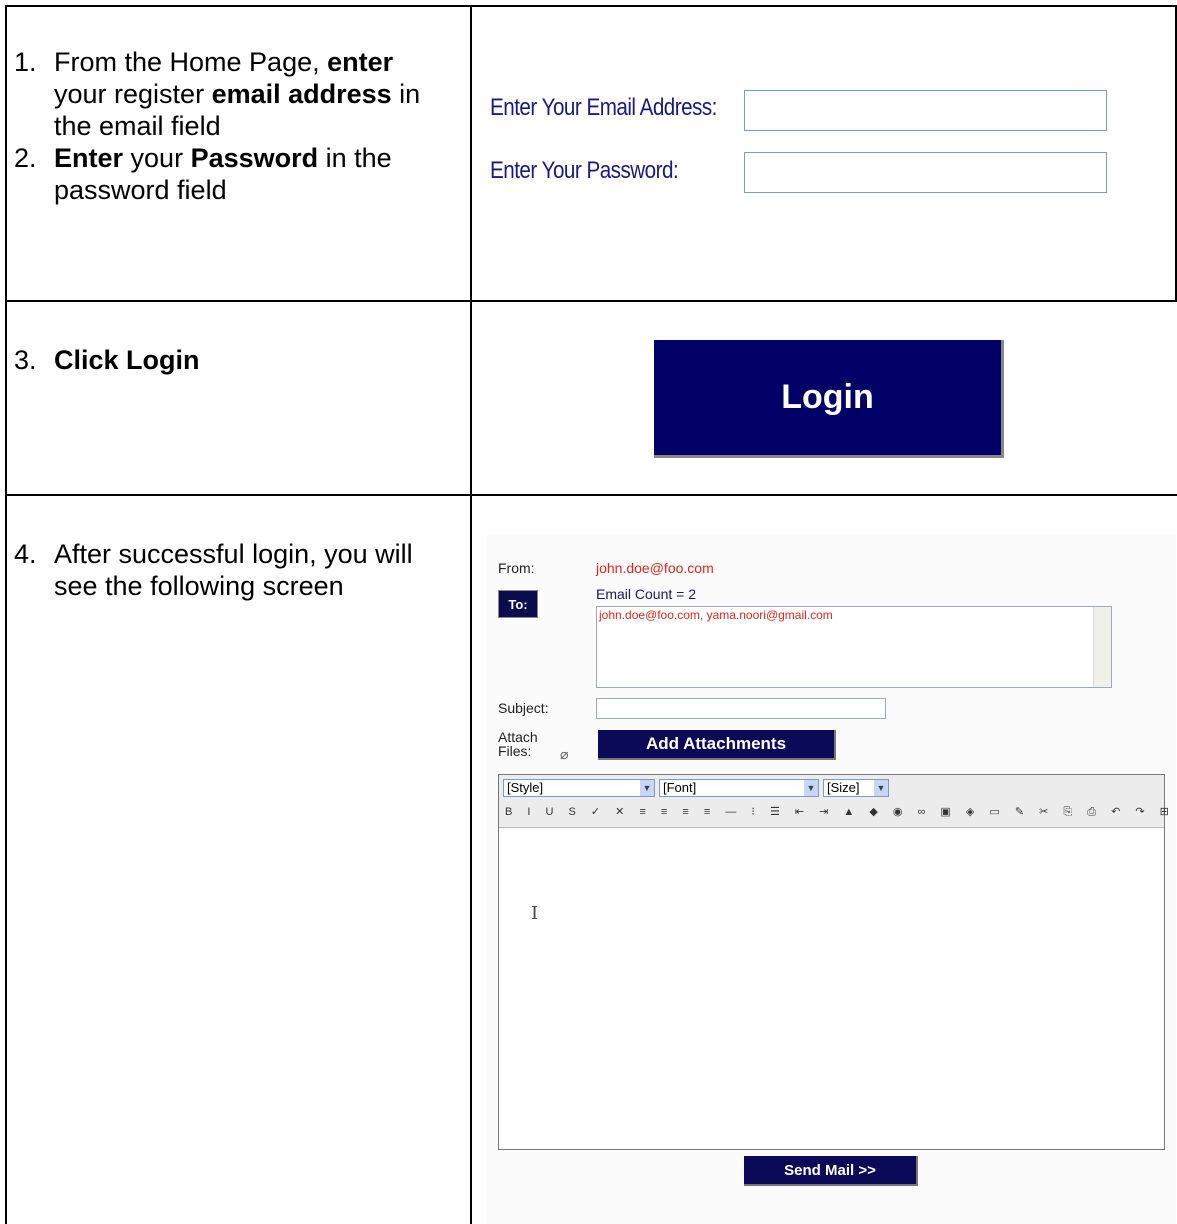 The height and width of the screenshot is (1224, 1177). What do you see at coordinates (655, 568) in the screenshot?
I see `from-value: john.doe@foo.com` at bounding box center [655, 568].